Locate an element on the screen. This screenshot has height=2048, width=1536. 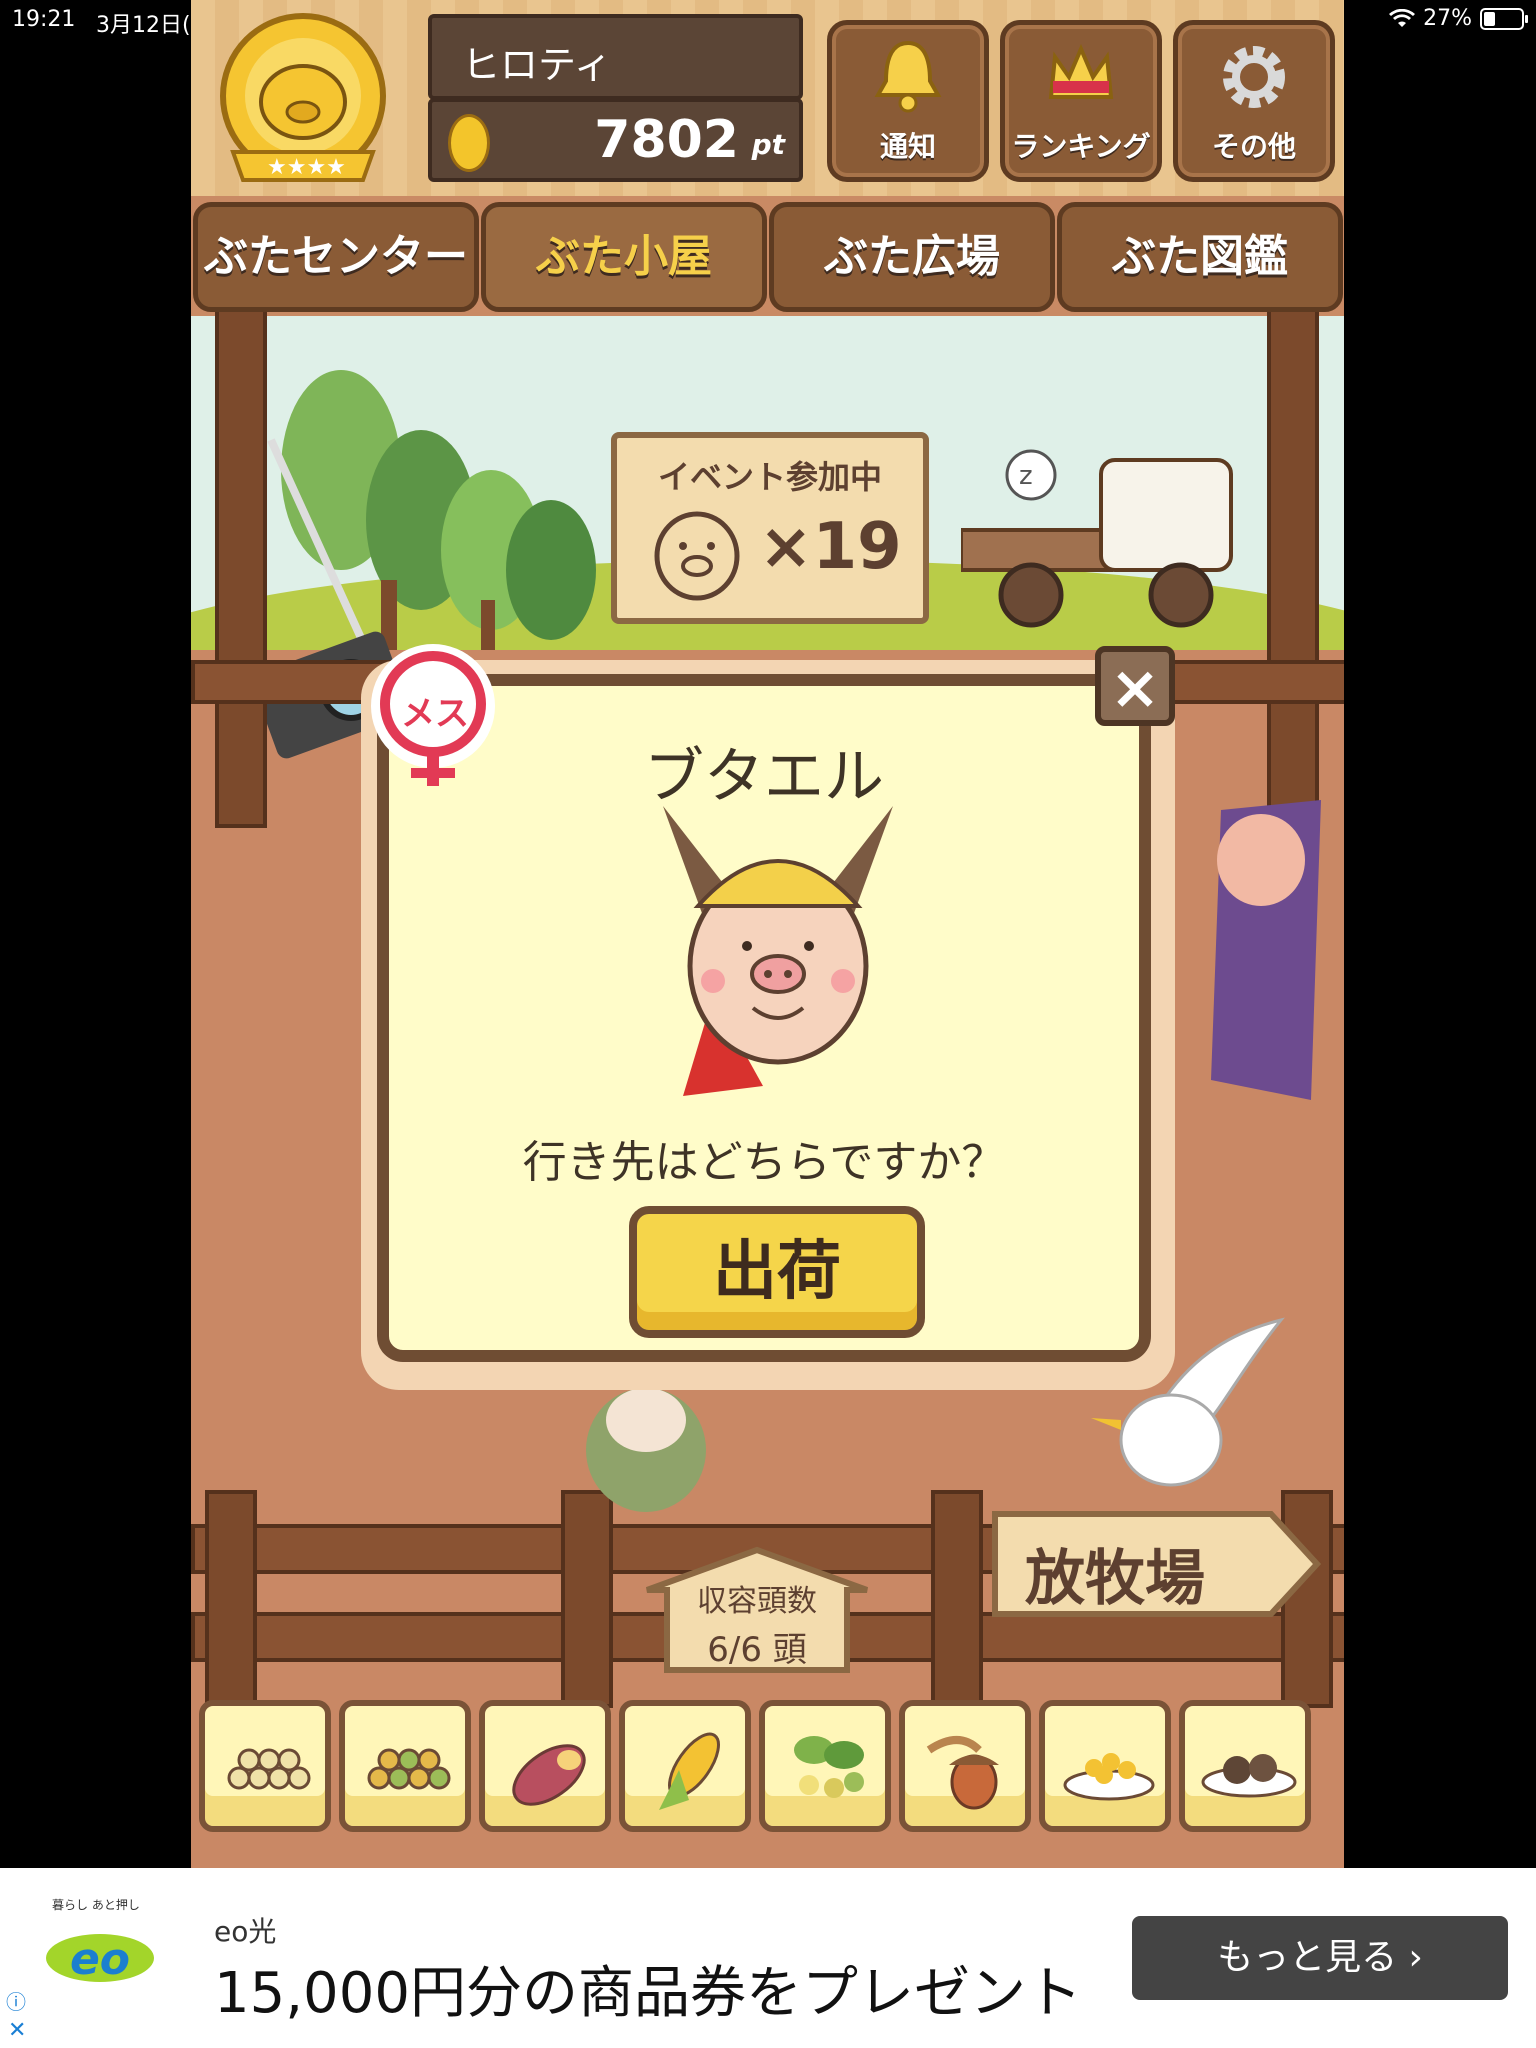
event-sign: イベント参加中 ×19 is located at coordinates (770, 528).